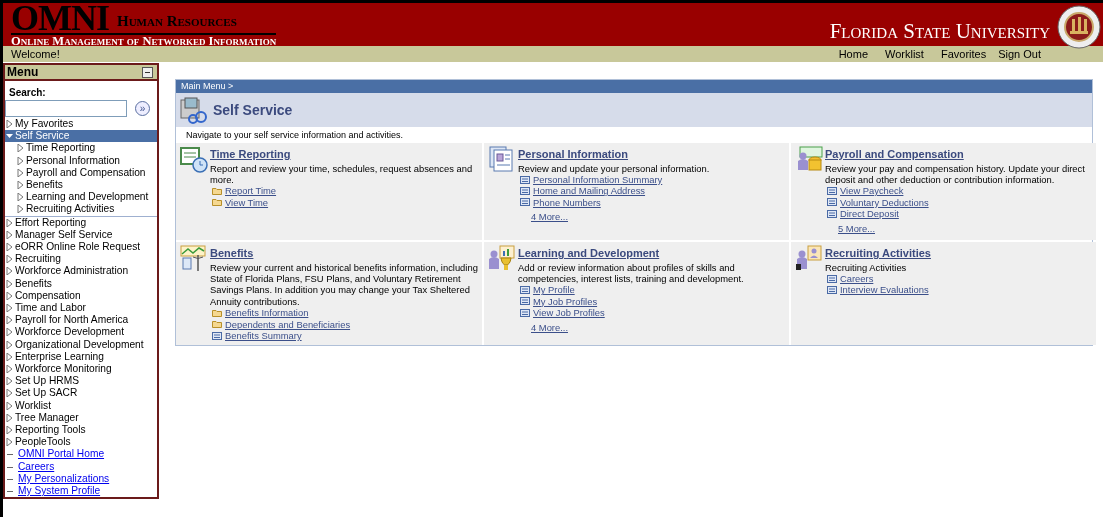 The image size is (1103, 517). Describe the element at coordinates (963, 54) in the screenshot. I see `top-nav-link: Favorites` at that location.